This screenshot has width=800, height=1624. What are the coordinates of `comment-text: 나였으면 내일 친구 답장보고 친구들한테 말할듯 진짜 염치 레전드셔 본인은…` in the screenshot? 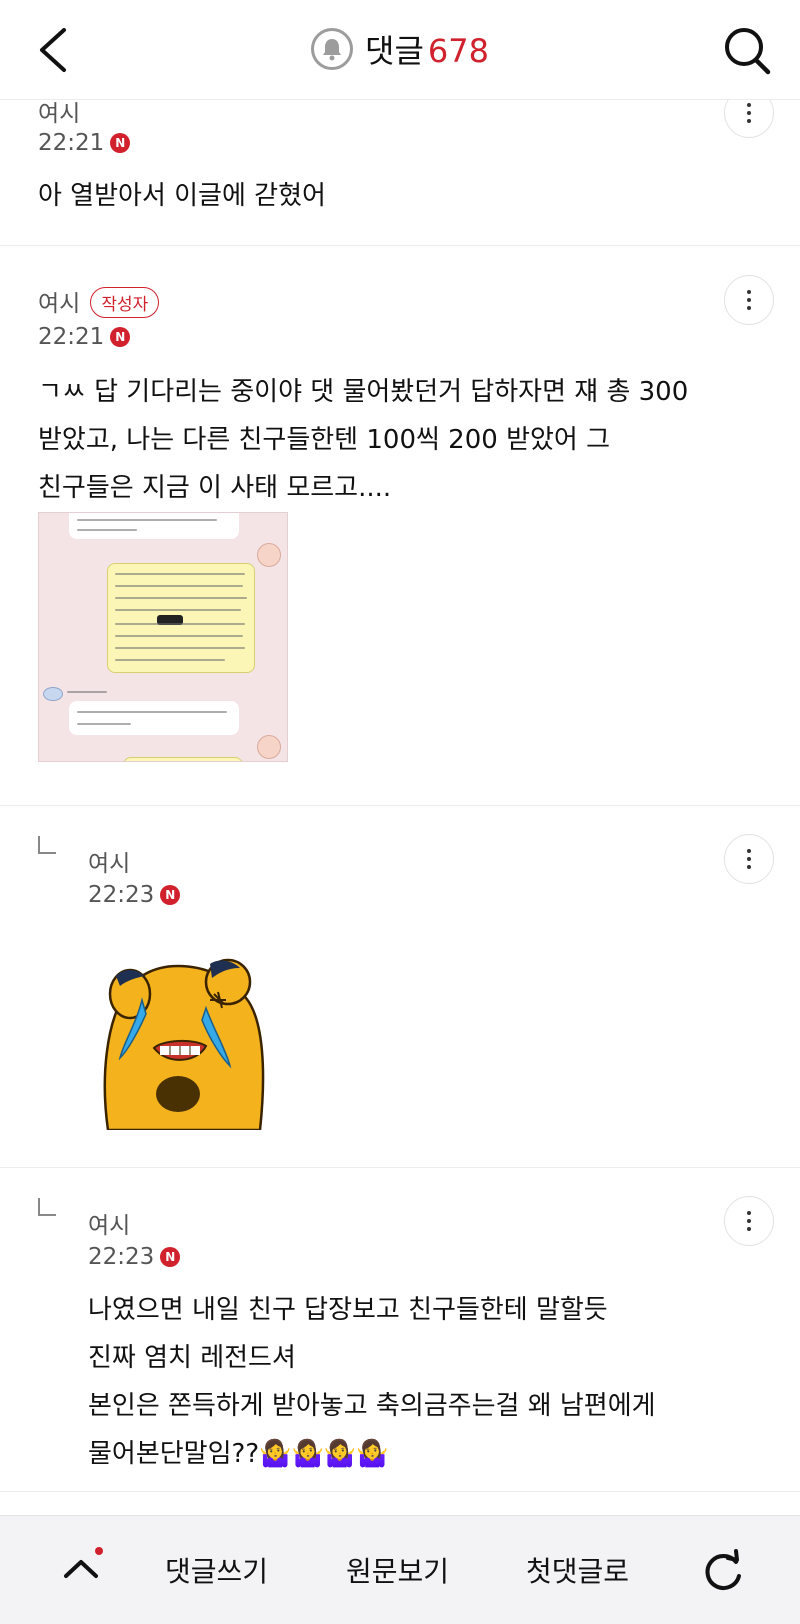 It's located at (372, 1382).